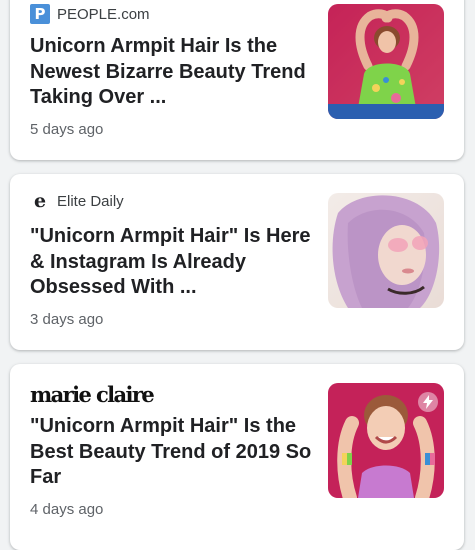 The image size is (475, 550). Describe the element at coordinates (67, 319) in the screenshot. I see `article-age: 3 days ago` at that location.